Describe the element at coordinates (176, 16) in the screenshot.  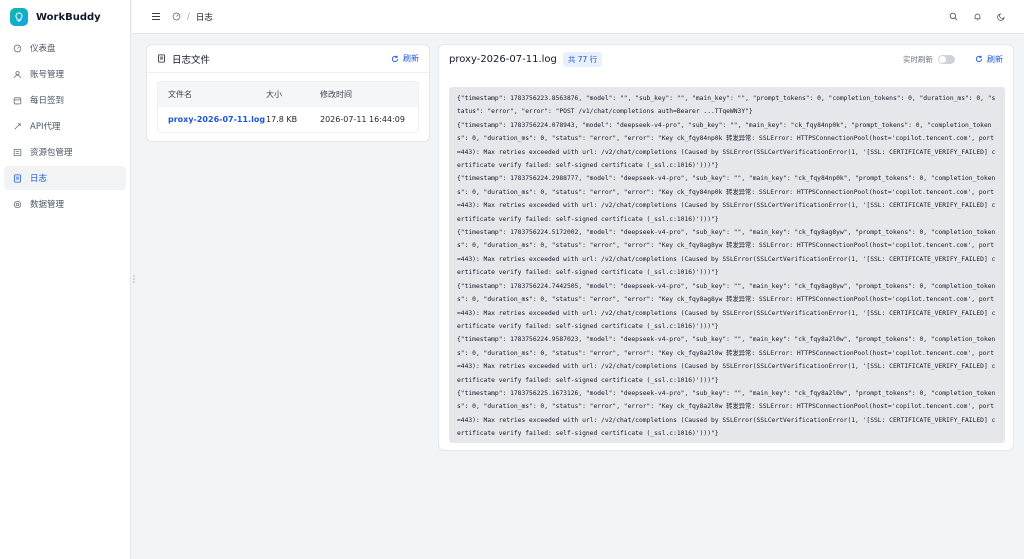
I see `home-icon` at that location.